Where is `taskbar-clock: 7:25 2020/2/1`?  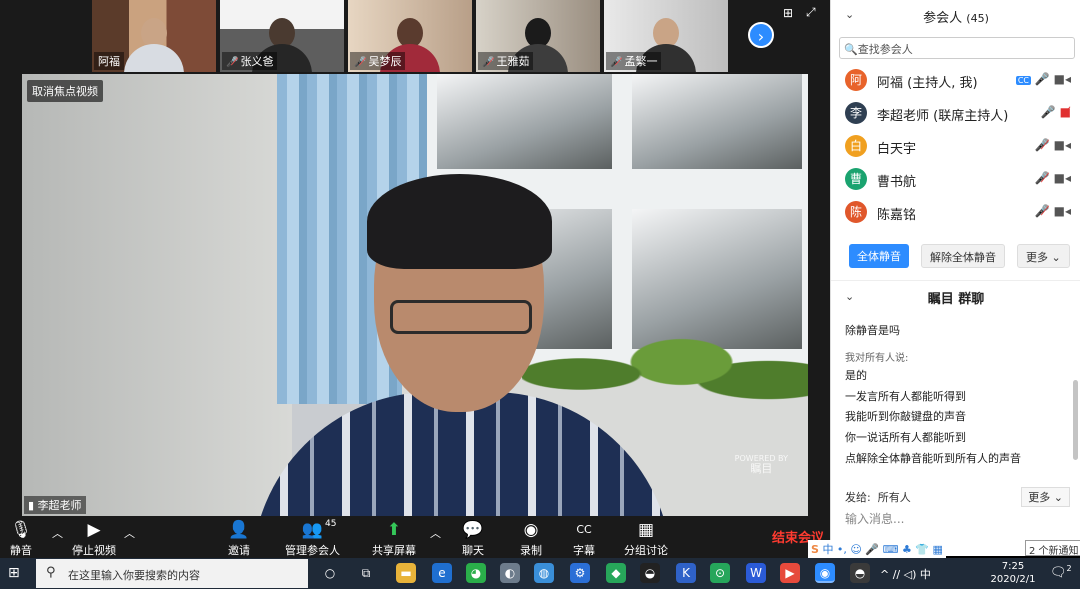 taskbar-clock: 7:25 2020/2/1 is located at coordinates (1013, 573).